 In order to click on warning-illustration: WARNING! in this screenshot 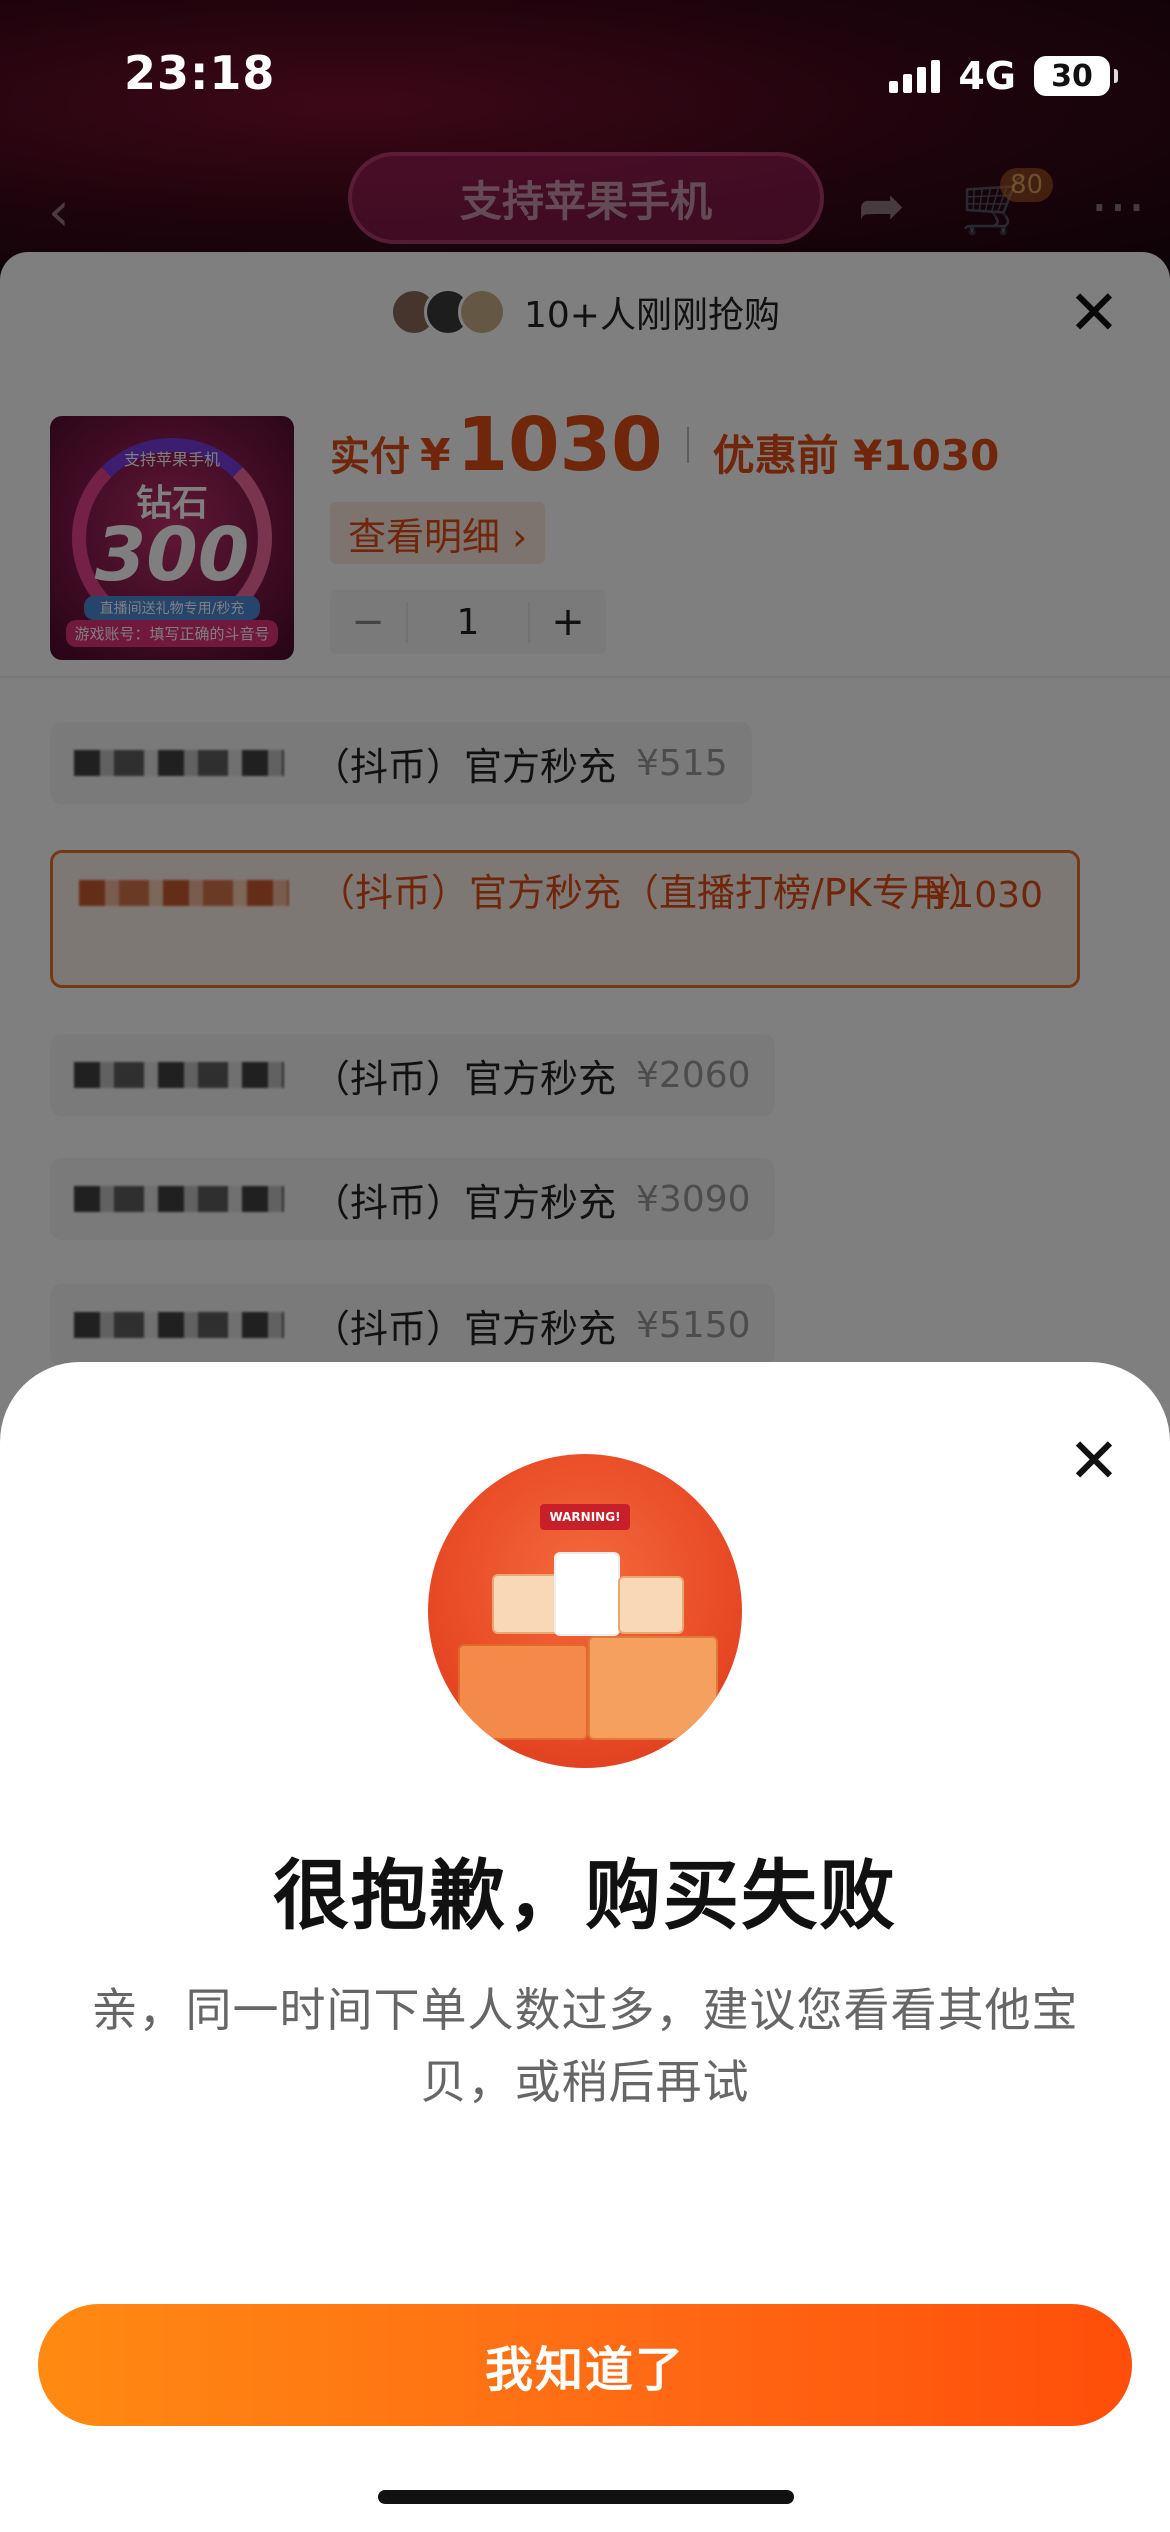, I will do `click(585, 1611)`.